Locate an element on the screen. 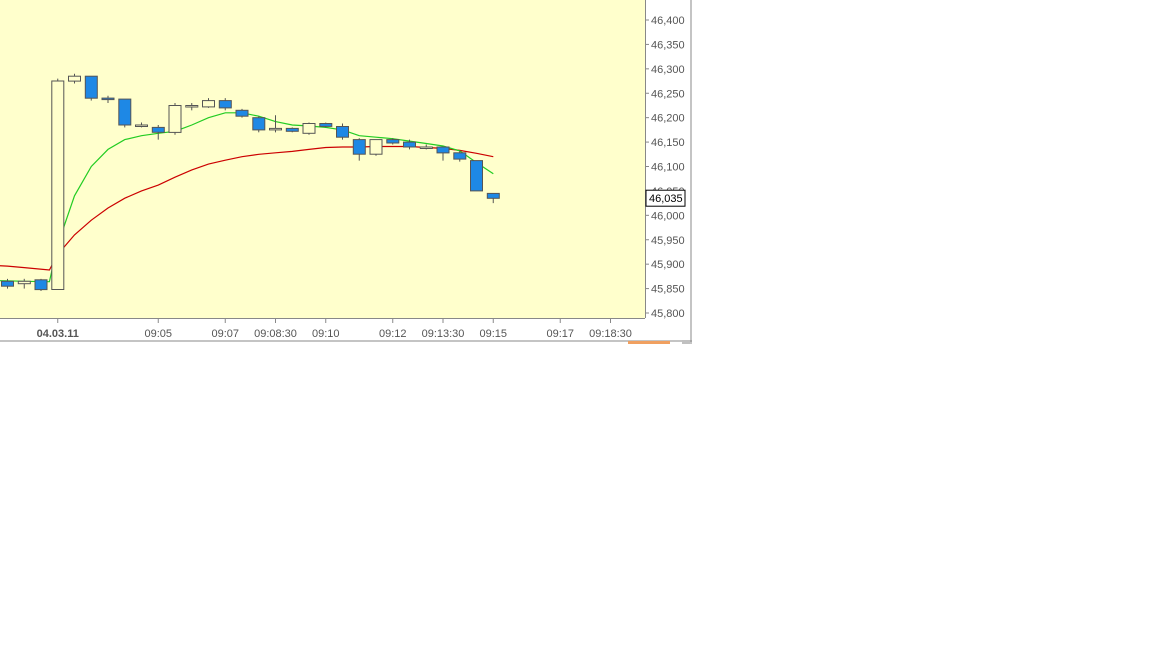 The width and height of the screenshot is (1152, 648). time-tick-label: 09:10 is located at coordinates (326, 334).